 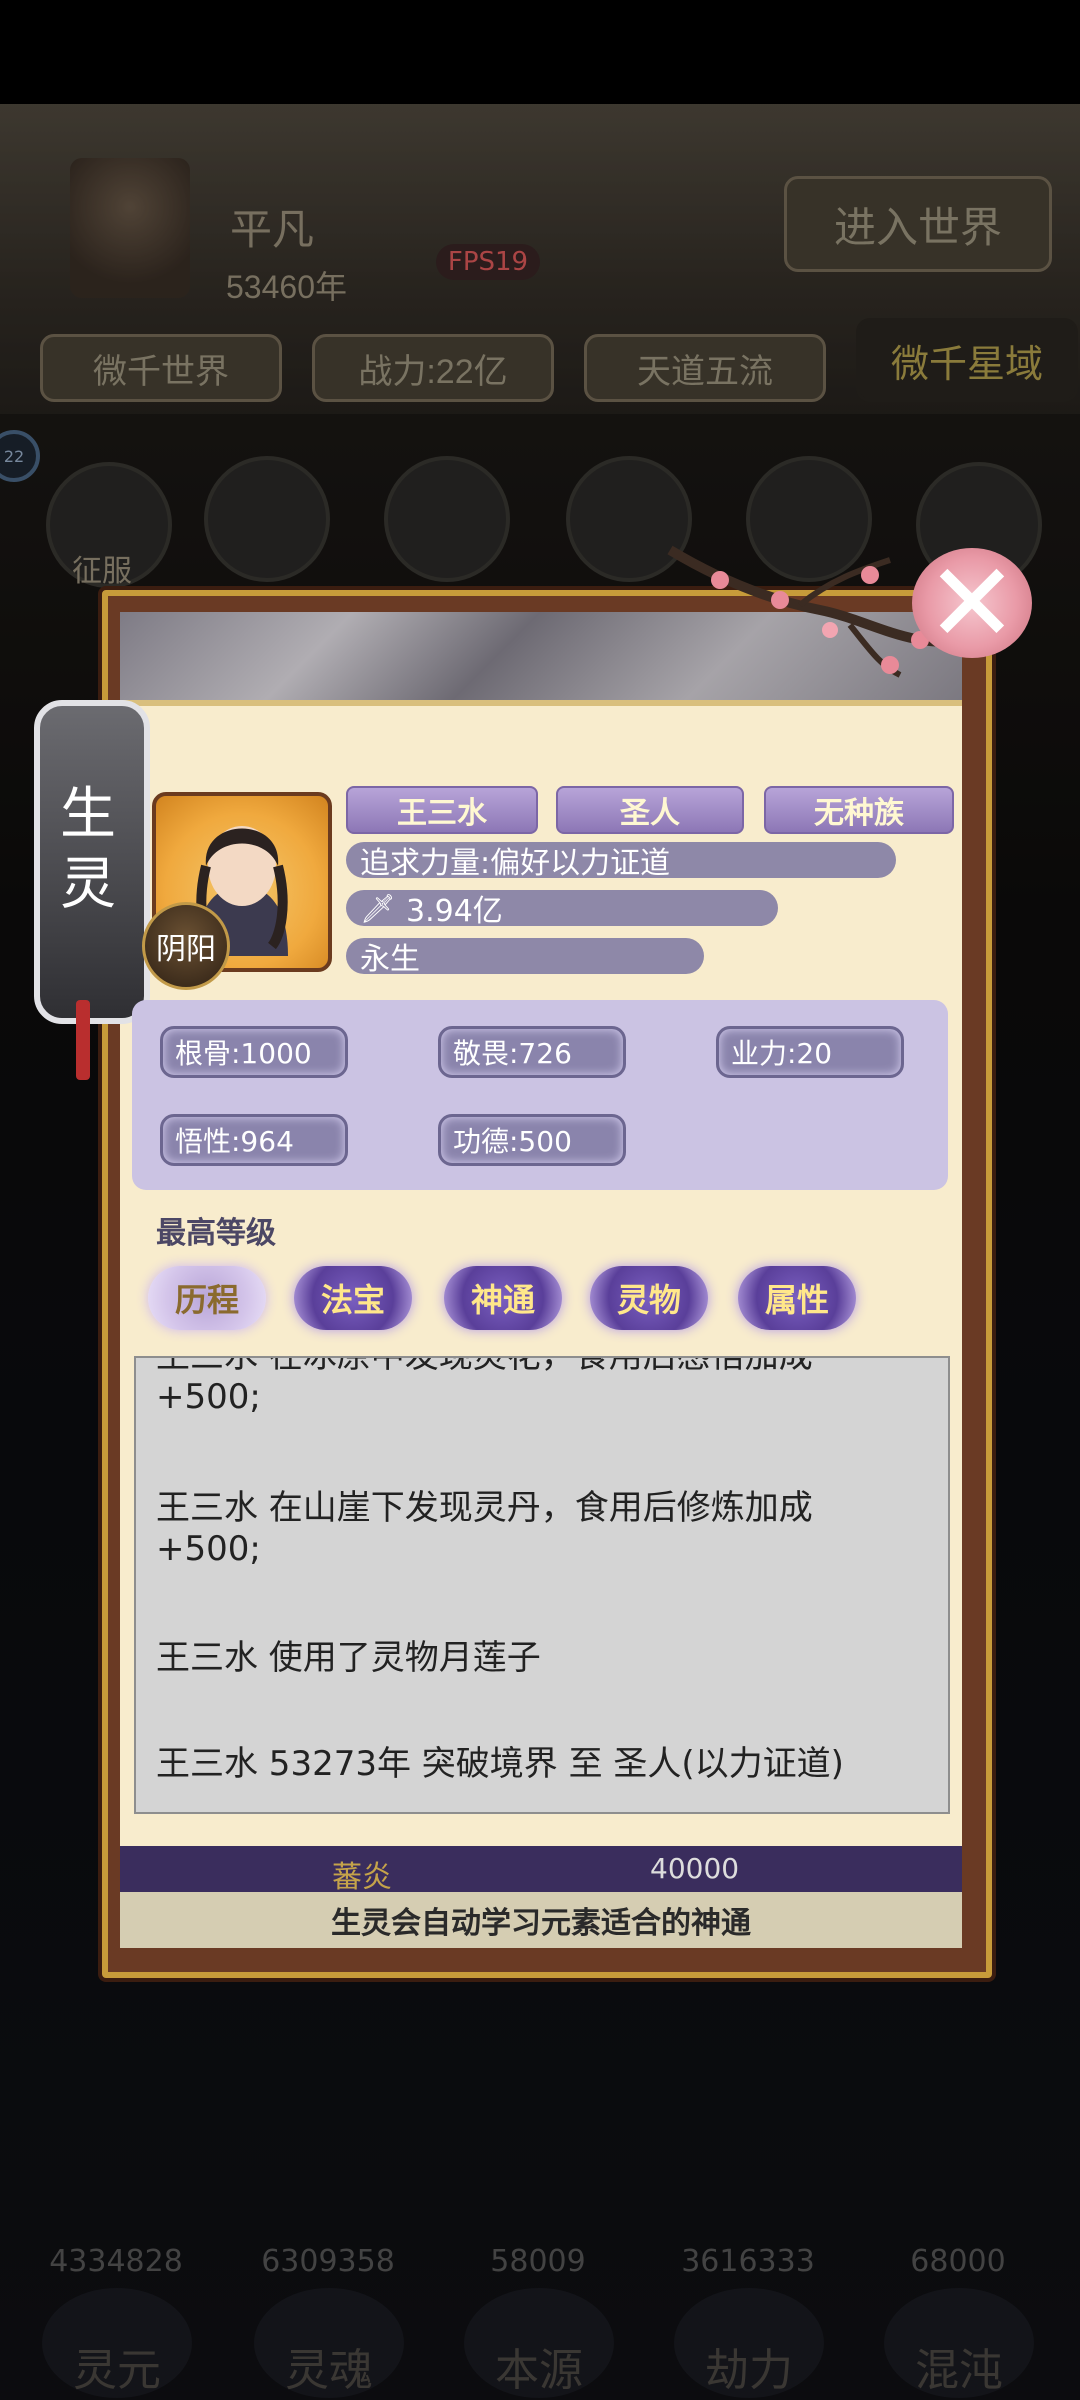 What do you see at coordinates (650, 810) in the screenshot?
I see `rank-tag: 圣人` at bounding box center [650, 810].